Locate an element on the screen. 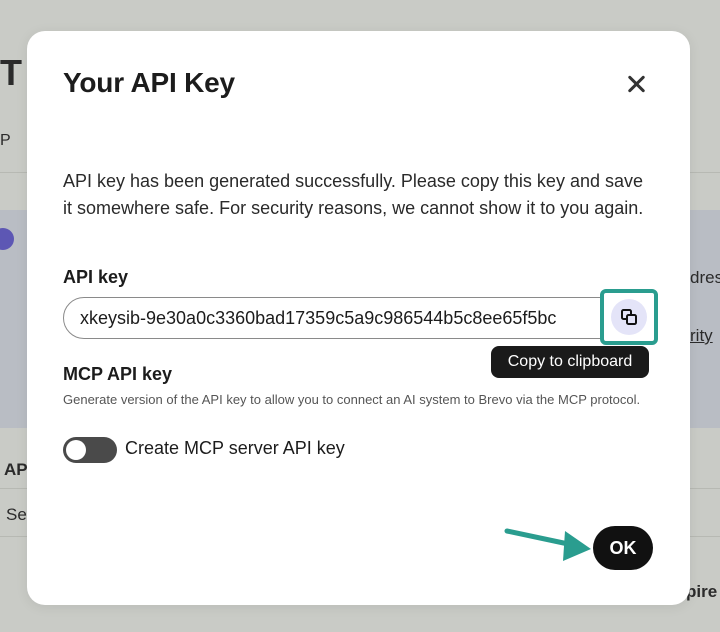  copy-to-clipboard-button is located at coordinates (629, 317).